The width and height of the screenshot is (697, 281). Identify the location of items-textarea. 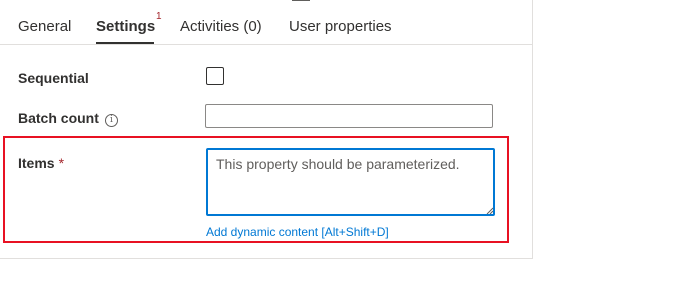
(350, 182).